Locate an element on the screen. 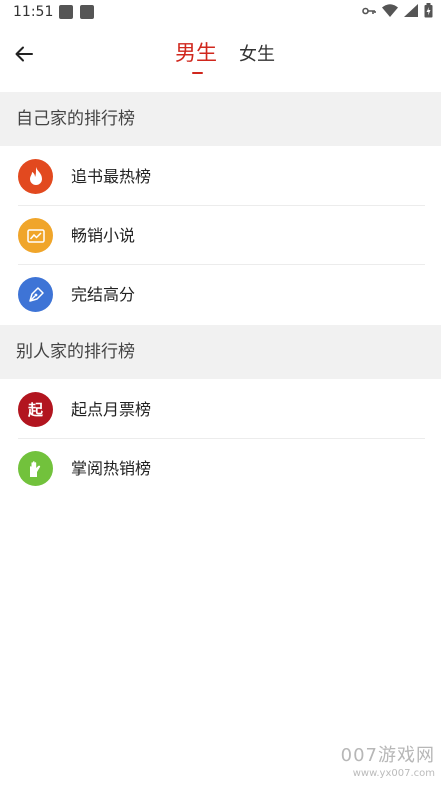  zhangyue-logo-icon is located at coordinates (35, 468).